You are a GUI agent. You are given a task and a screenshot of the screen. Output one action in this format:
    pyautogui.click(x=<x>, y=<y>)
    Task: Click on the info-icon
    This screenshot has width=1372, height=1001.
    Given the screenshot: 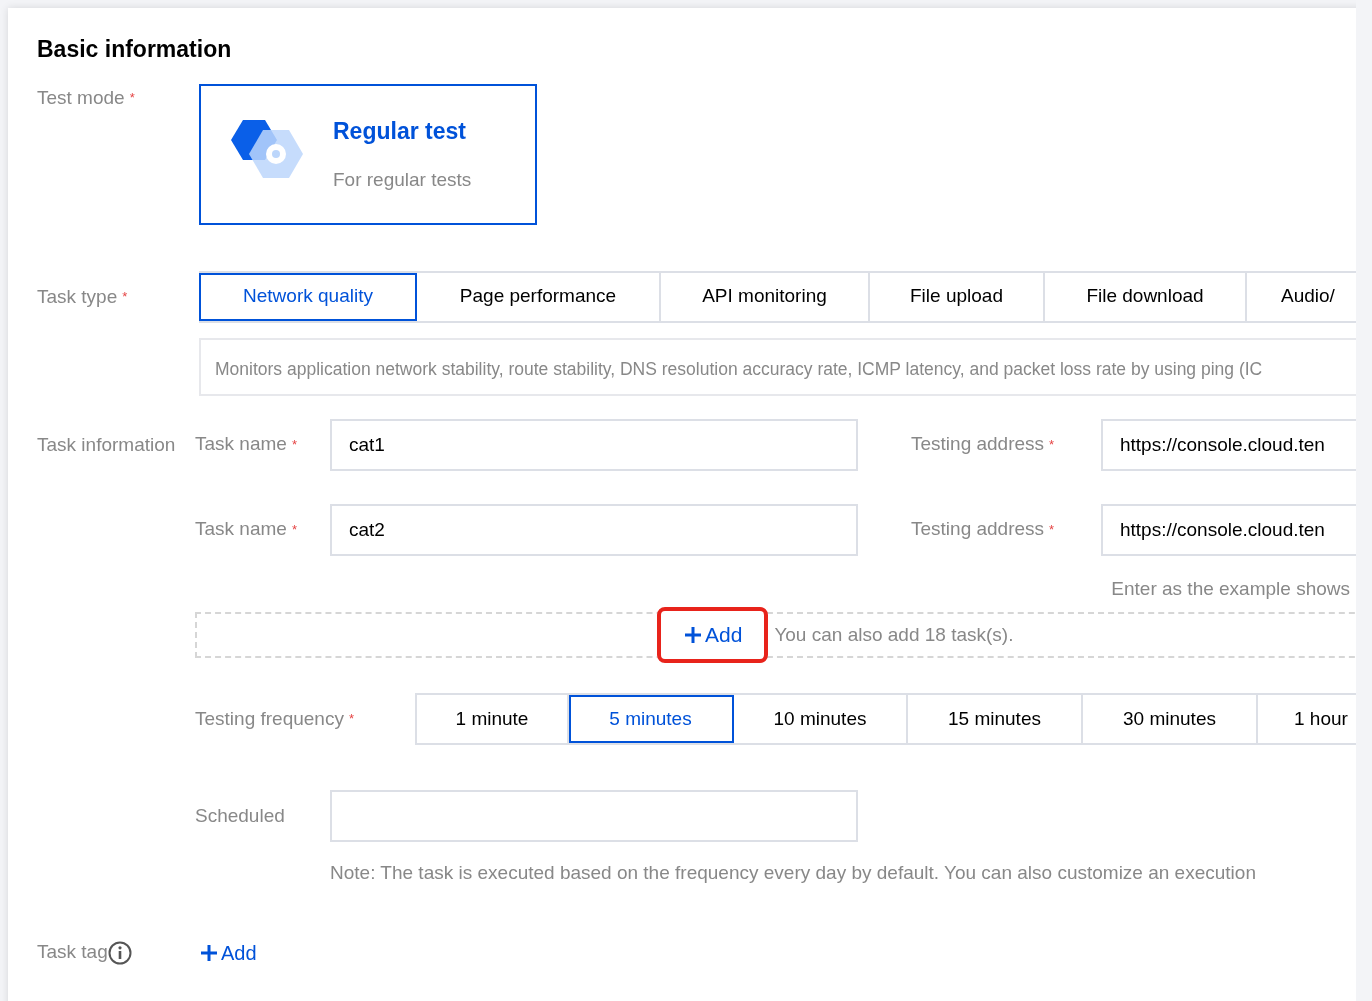 What is the action you would take?
    pyautogui.click(x=119, y=952)
    